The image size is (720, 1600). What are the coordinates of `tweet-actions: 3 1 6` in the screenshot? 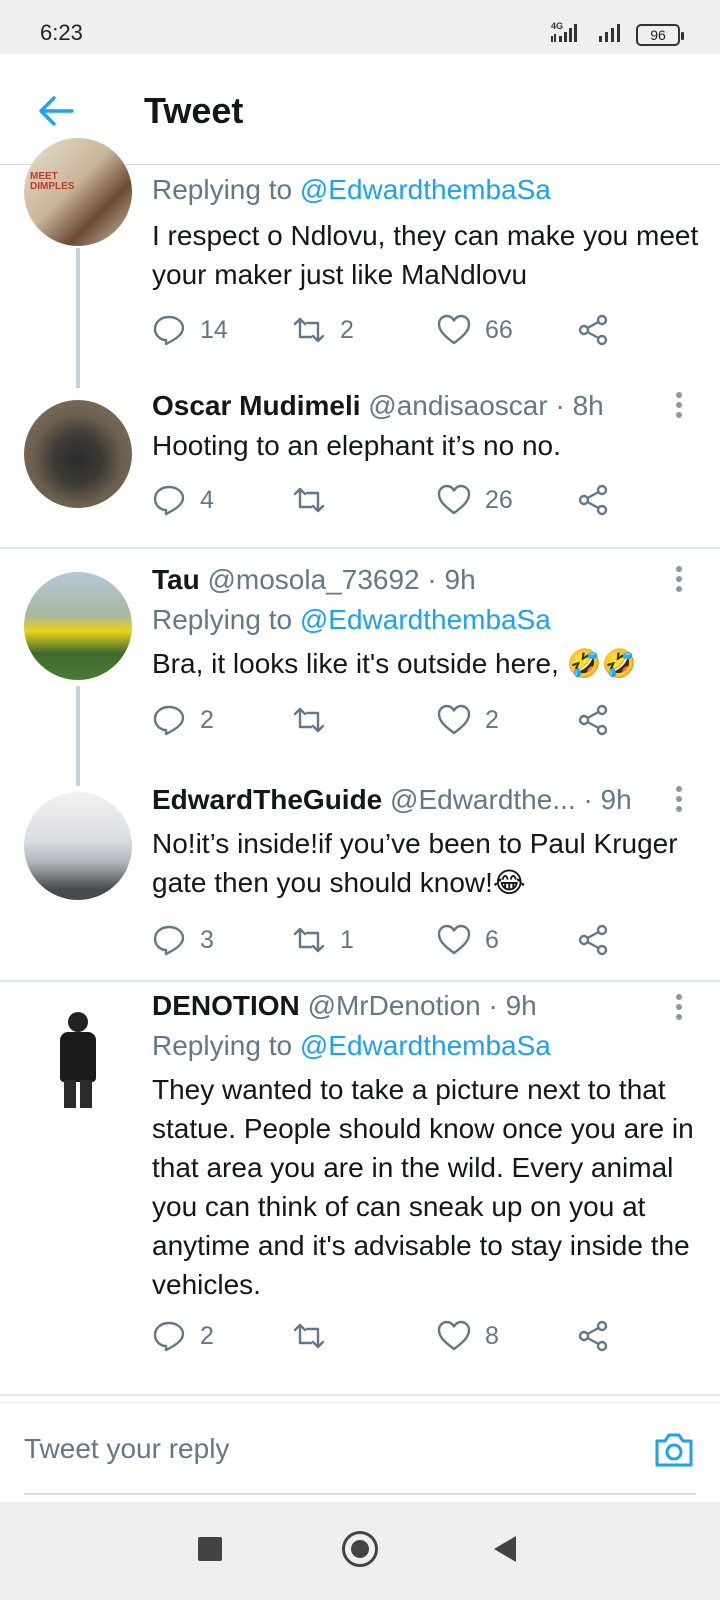 It's located at (422, 940).